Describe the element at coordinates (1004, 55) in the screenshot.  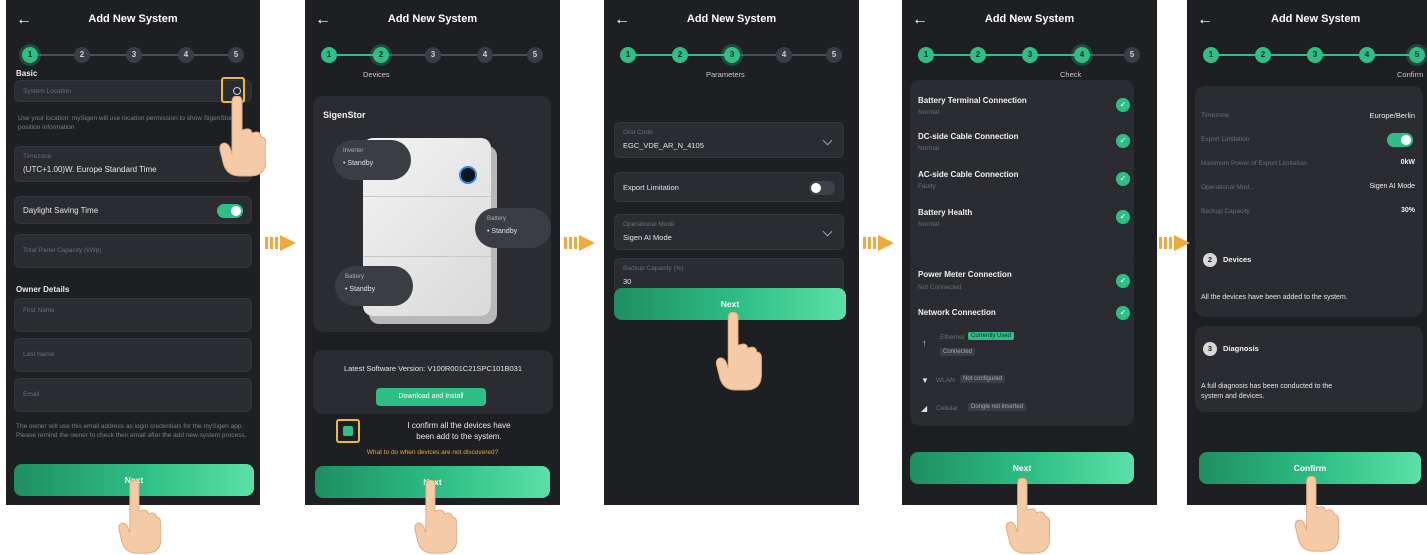
I see `stepper-line-done` at that location.